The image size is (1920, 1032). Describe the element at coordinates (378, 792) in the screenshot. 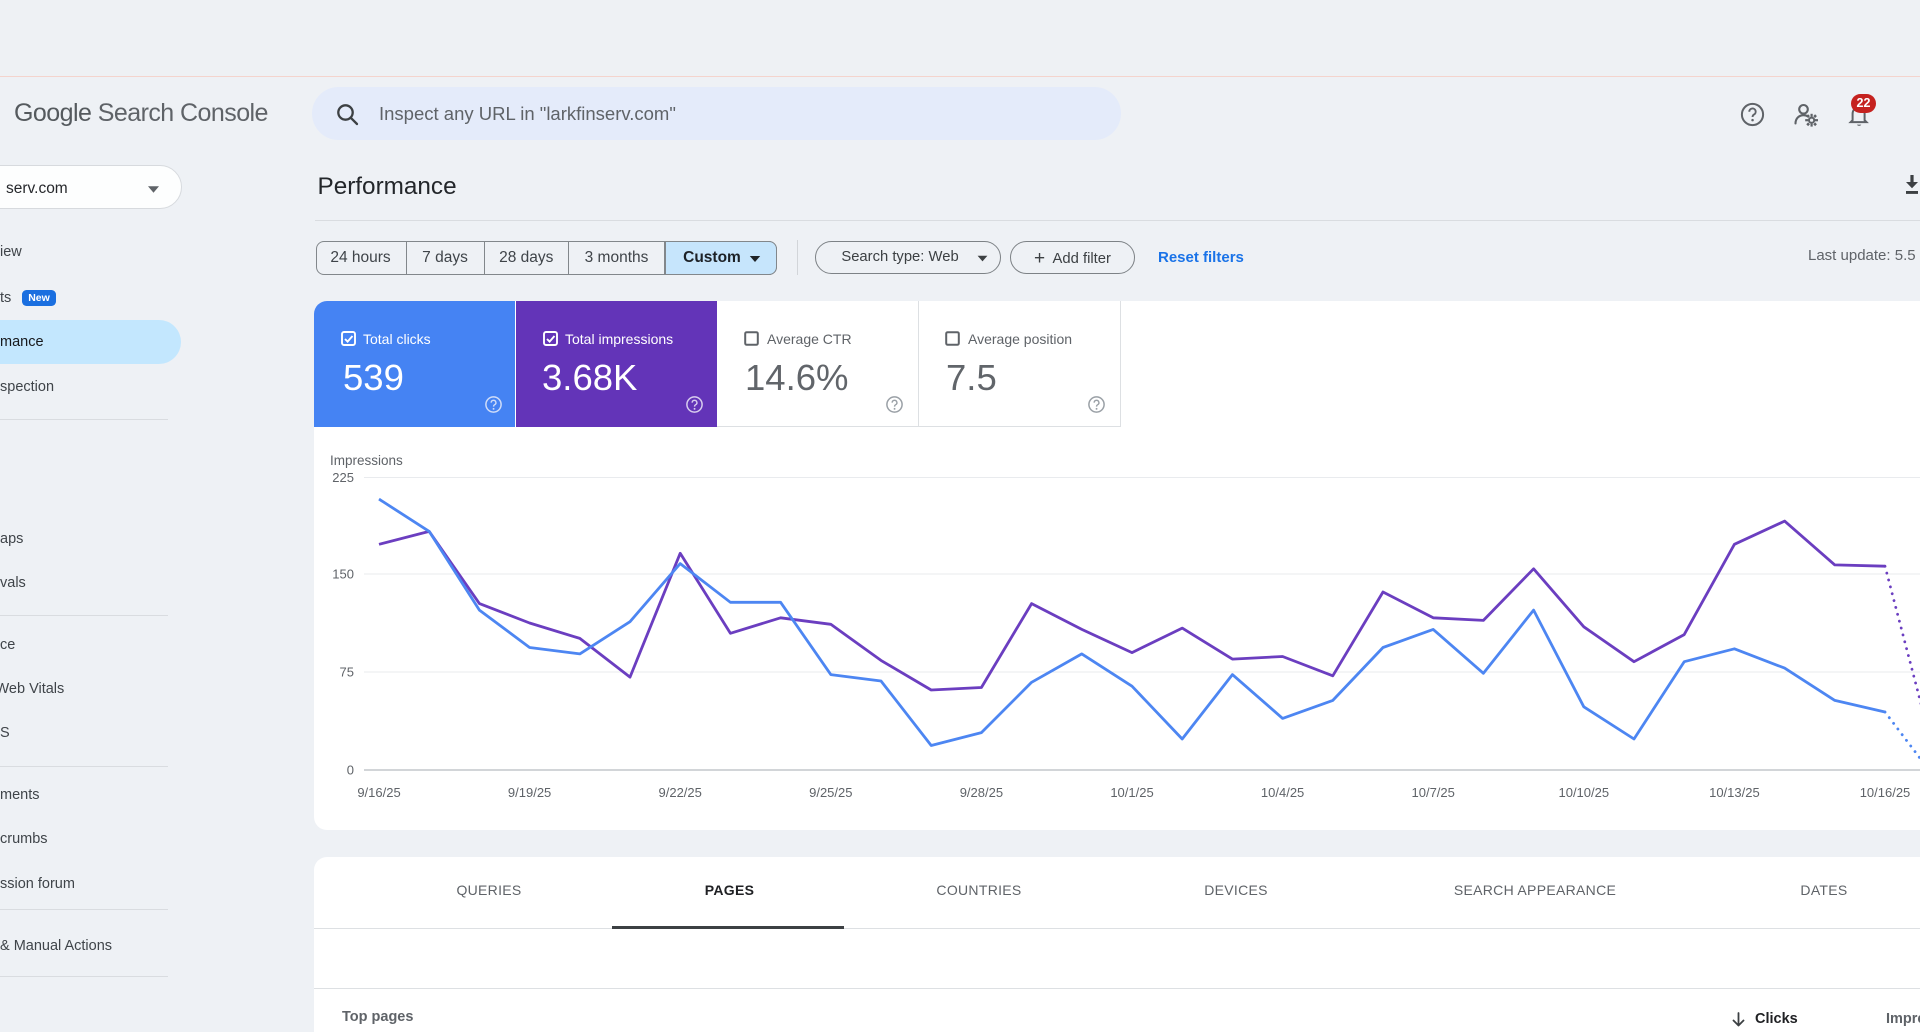

I see `svg-text: 9/16/25` at that location.